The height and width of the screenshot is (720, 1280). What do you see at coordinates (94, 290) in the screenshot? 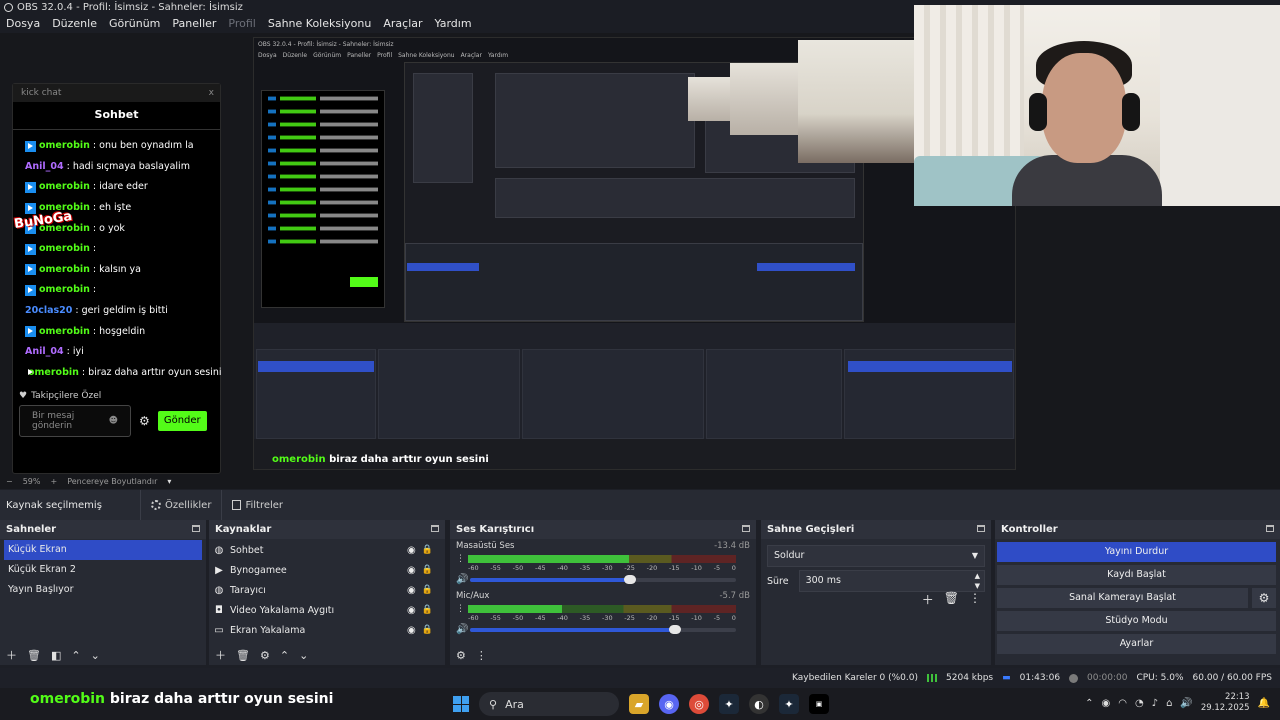
I see `chat-text: :` at bounding box center [94, 290].